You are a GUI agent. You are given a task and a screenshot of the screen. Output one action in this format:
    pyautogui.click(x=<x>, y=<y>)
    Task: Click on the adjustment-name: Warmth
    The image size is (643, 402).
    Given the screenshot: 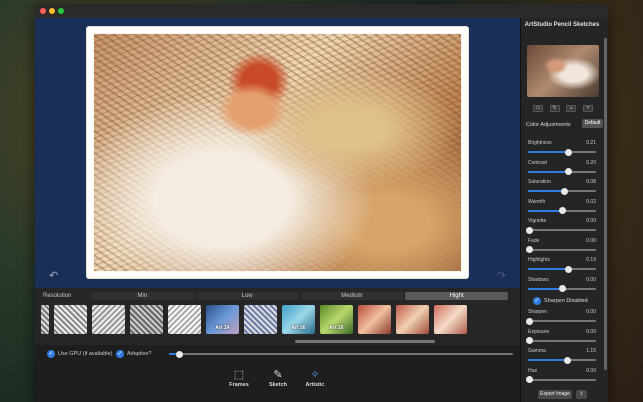 What is the action you would take?
    pyautogui.click(x=537, y=201)
    